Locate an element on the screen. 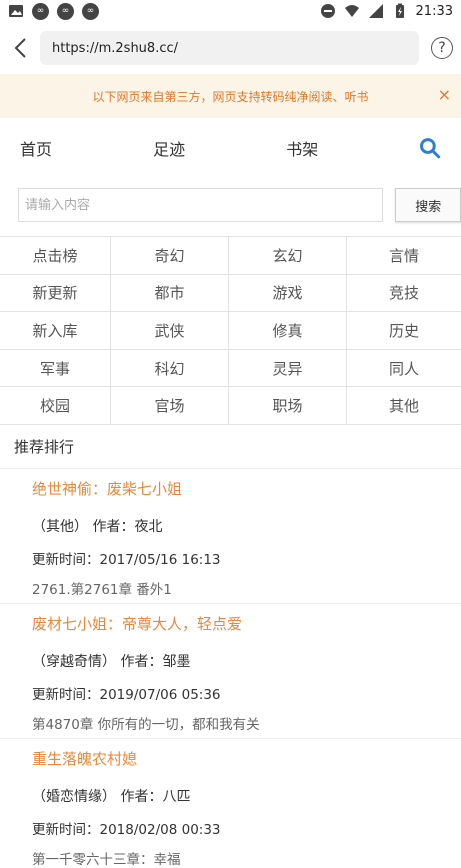  back-button is located at coordinates (20, 48).